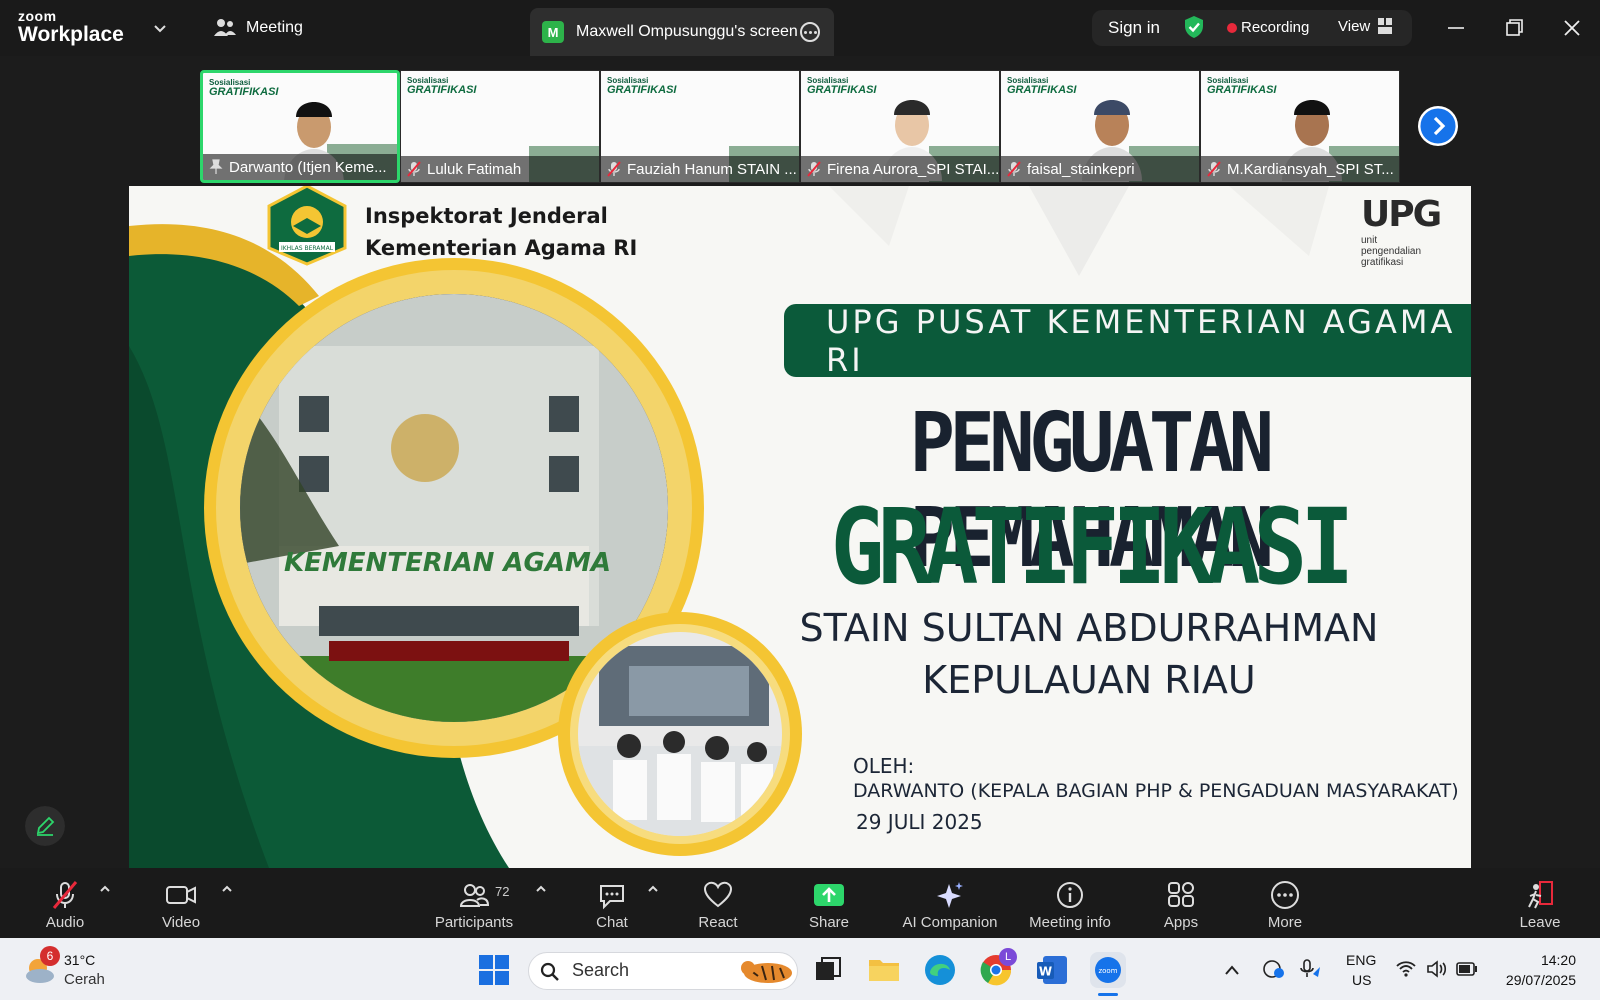 This screenshot has height=1000, width=1600. What do you see at coordinates (160, 28) in the screenshot?
I see `chevron-down-icon` at bounding box center [160, 28].